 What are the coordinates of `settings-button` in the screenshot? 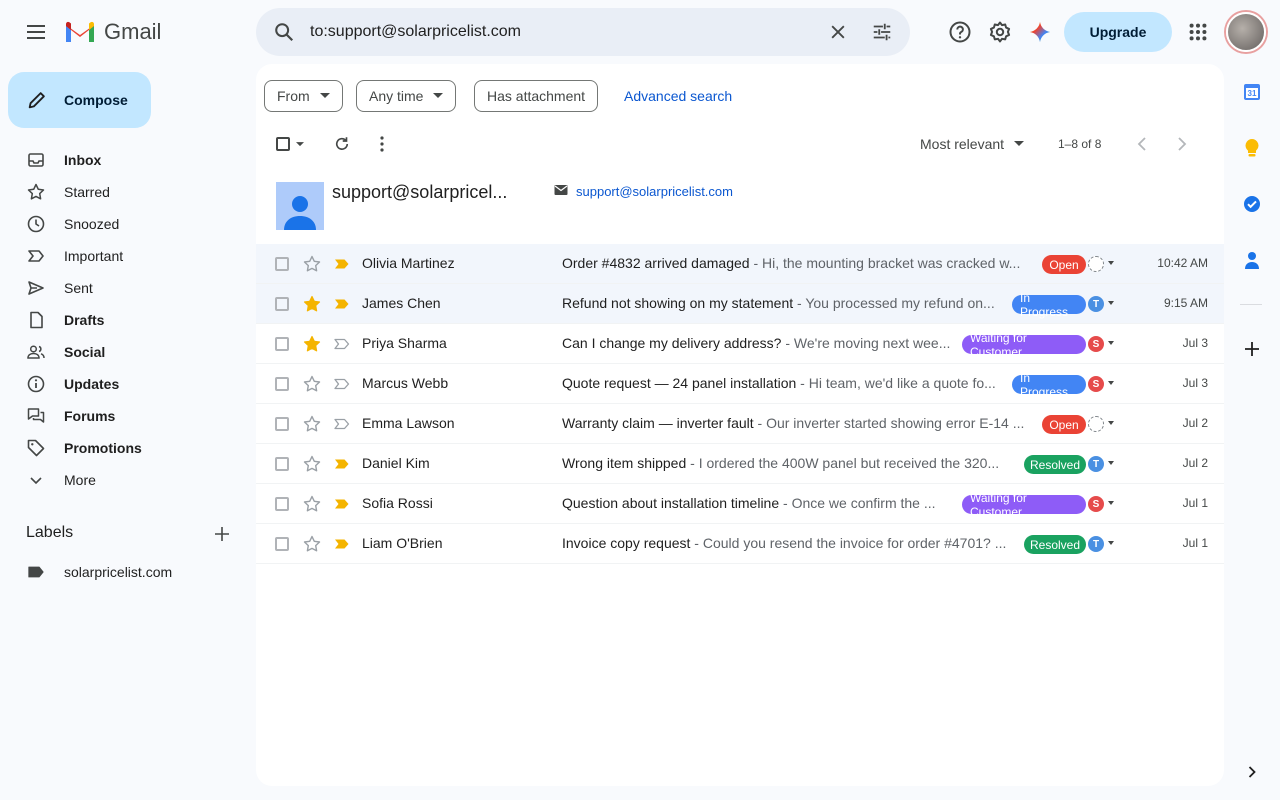 It's located at (1000, 32).